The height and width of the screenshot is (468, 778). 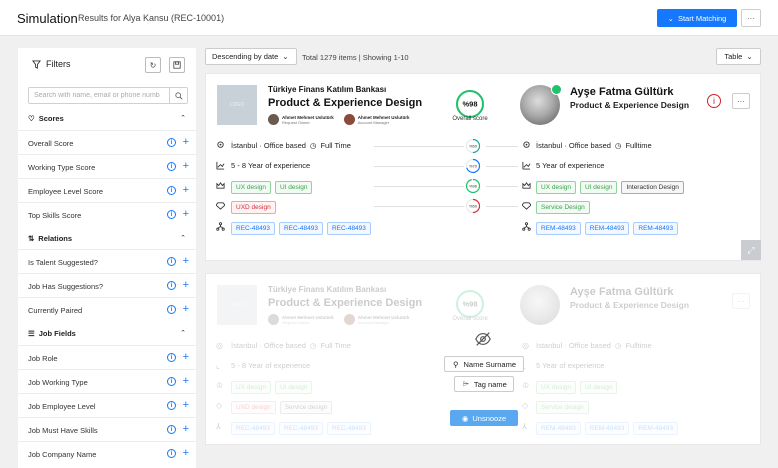 What do you see at coordinates (697, 18) in the screenshot?
I see `start-matching-button: ⌄ Start Matching` at bounding box center [697, 18].